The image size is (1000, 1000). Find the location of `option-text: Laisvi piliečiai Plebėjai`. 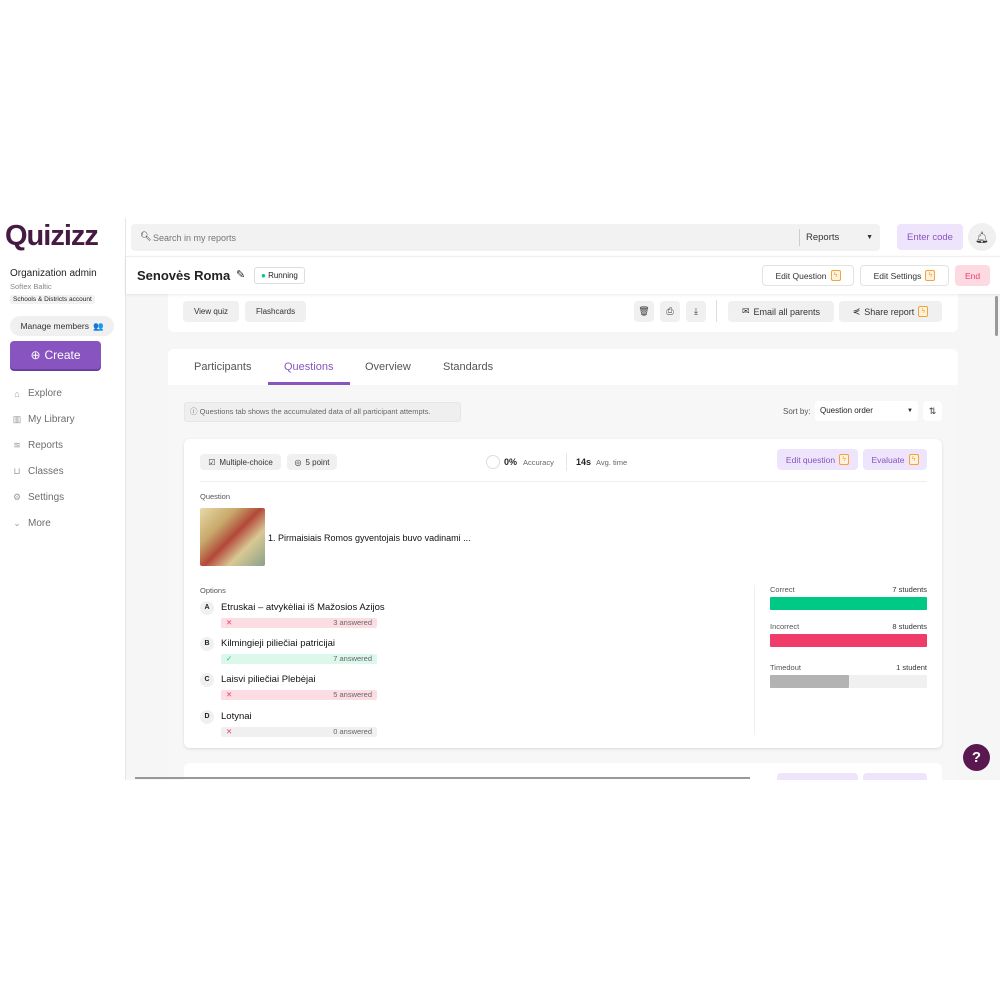

option-text: Laisvi piliečiai Plebėjai is located at coordinates (268, 679).